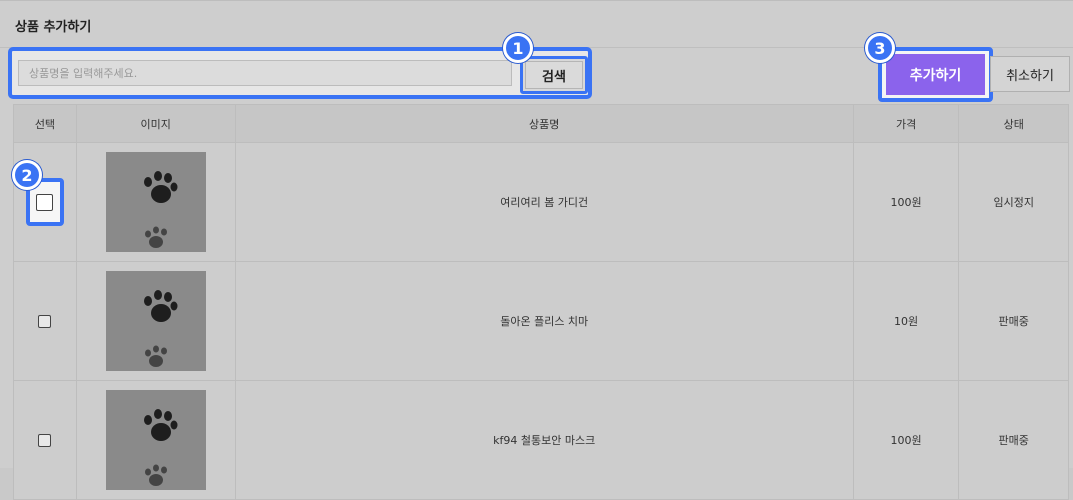 This screenshot has height=500, width=1073. What do you see at coordinates (265, 73) in the screenshot?
I see `search-input` at bounding box center [265, 73].